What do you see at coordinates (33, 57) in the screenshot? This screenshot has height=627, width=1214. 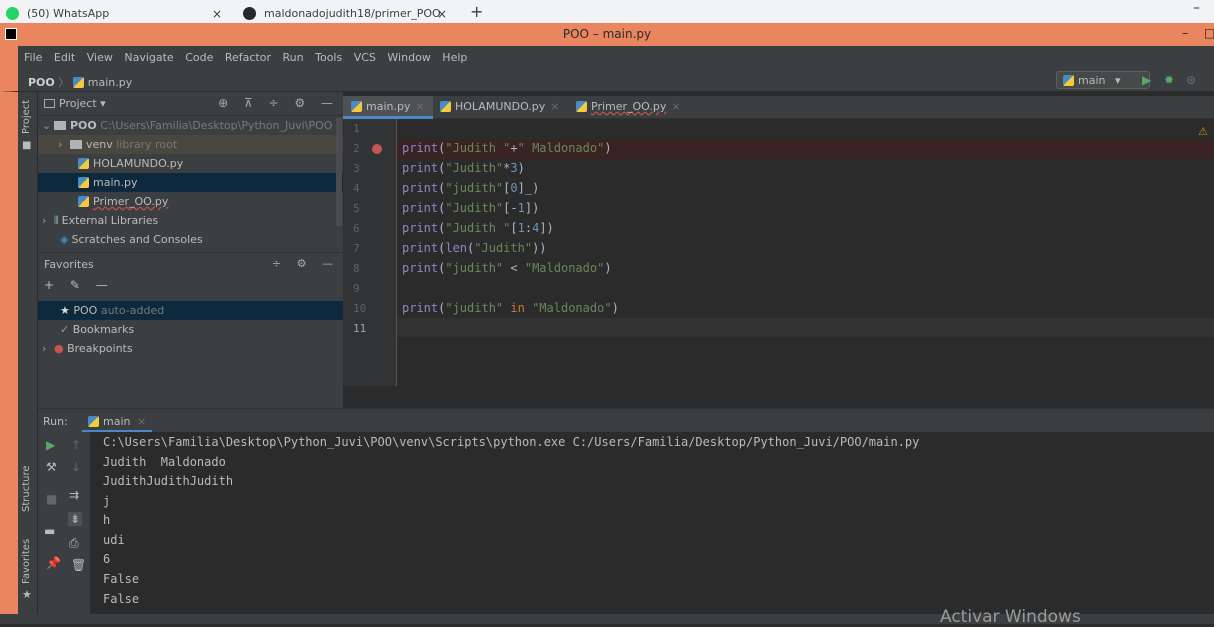 I see `menu-file: File` at bounding box center [33, 57].